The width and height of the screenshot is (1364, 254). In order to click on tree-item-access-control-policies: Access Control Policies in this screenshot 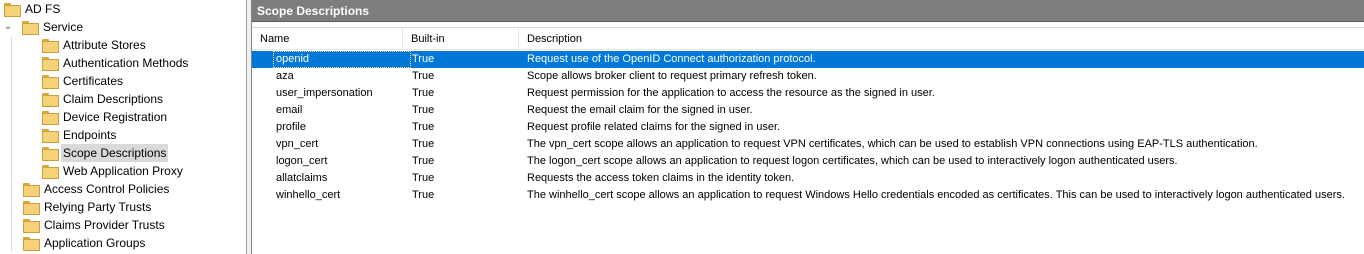, I will do `click(97, 189)`.